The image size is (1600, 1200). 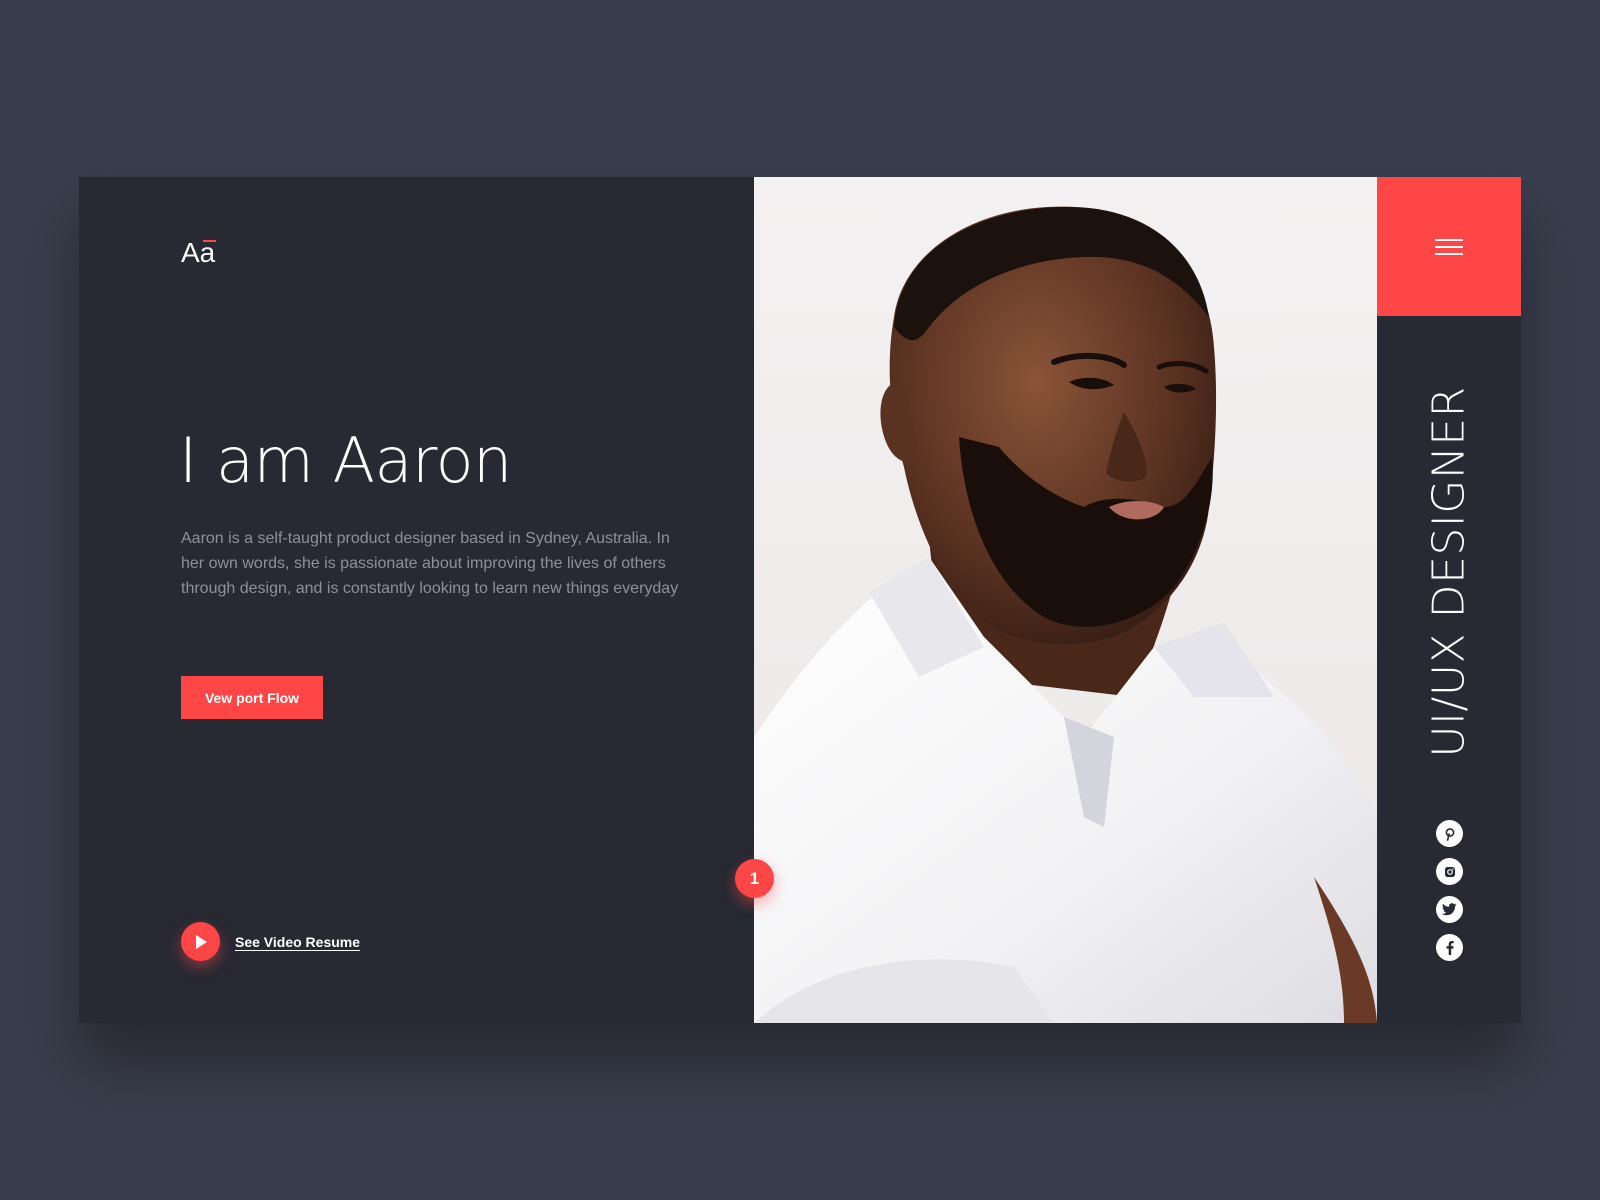 I want to click on play-icon, so click(x=201, y=941).